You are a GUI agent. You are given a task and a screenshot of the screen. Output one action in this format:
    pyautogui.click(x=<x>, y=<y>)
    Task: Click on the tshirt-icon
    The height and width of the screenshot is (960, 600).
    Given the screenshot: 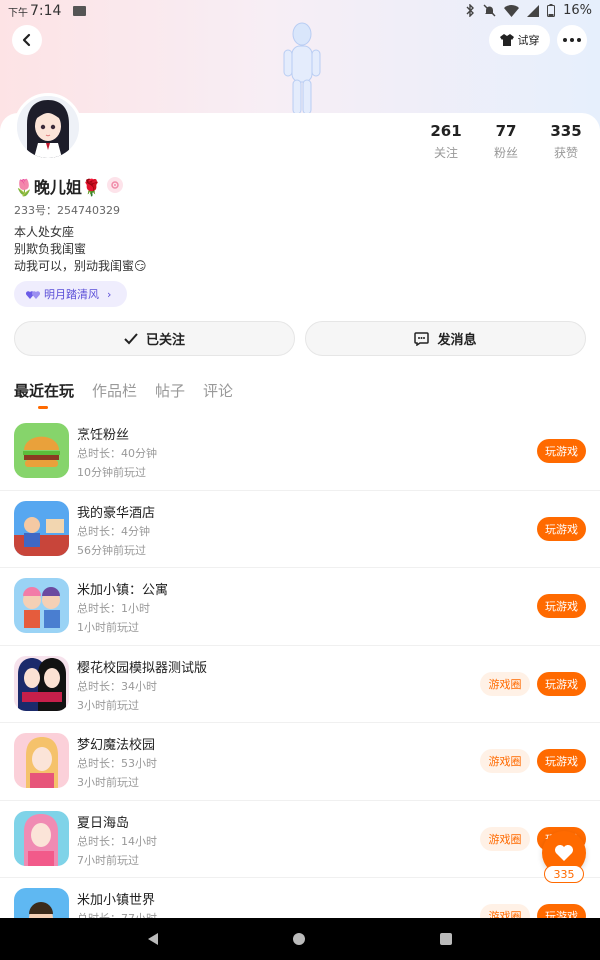 What is the action you would take?
    pyautogui.click(x=506, y=40)
    